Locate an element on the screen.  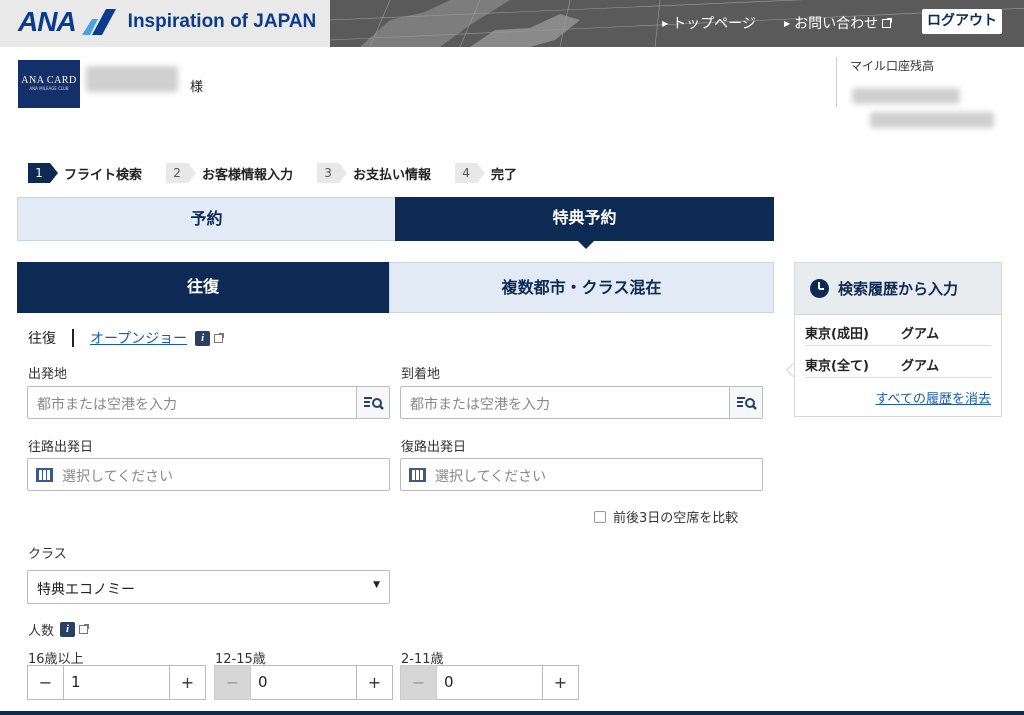
tab-multi-city: 複数都市・クラス混在 is located at coordinates (581, 287).